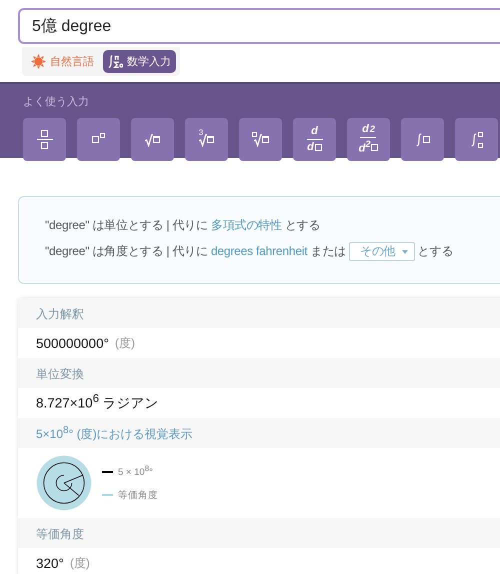 The height and width of the screenshot is (574, 500). Describe the element at coordinates (56, 102) in the screenshot. I see `panel-title: よく使う入力` at that location.